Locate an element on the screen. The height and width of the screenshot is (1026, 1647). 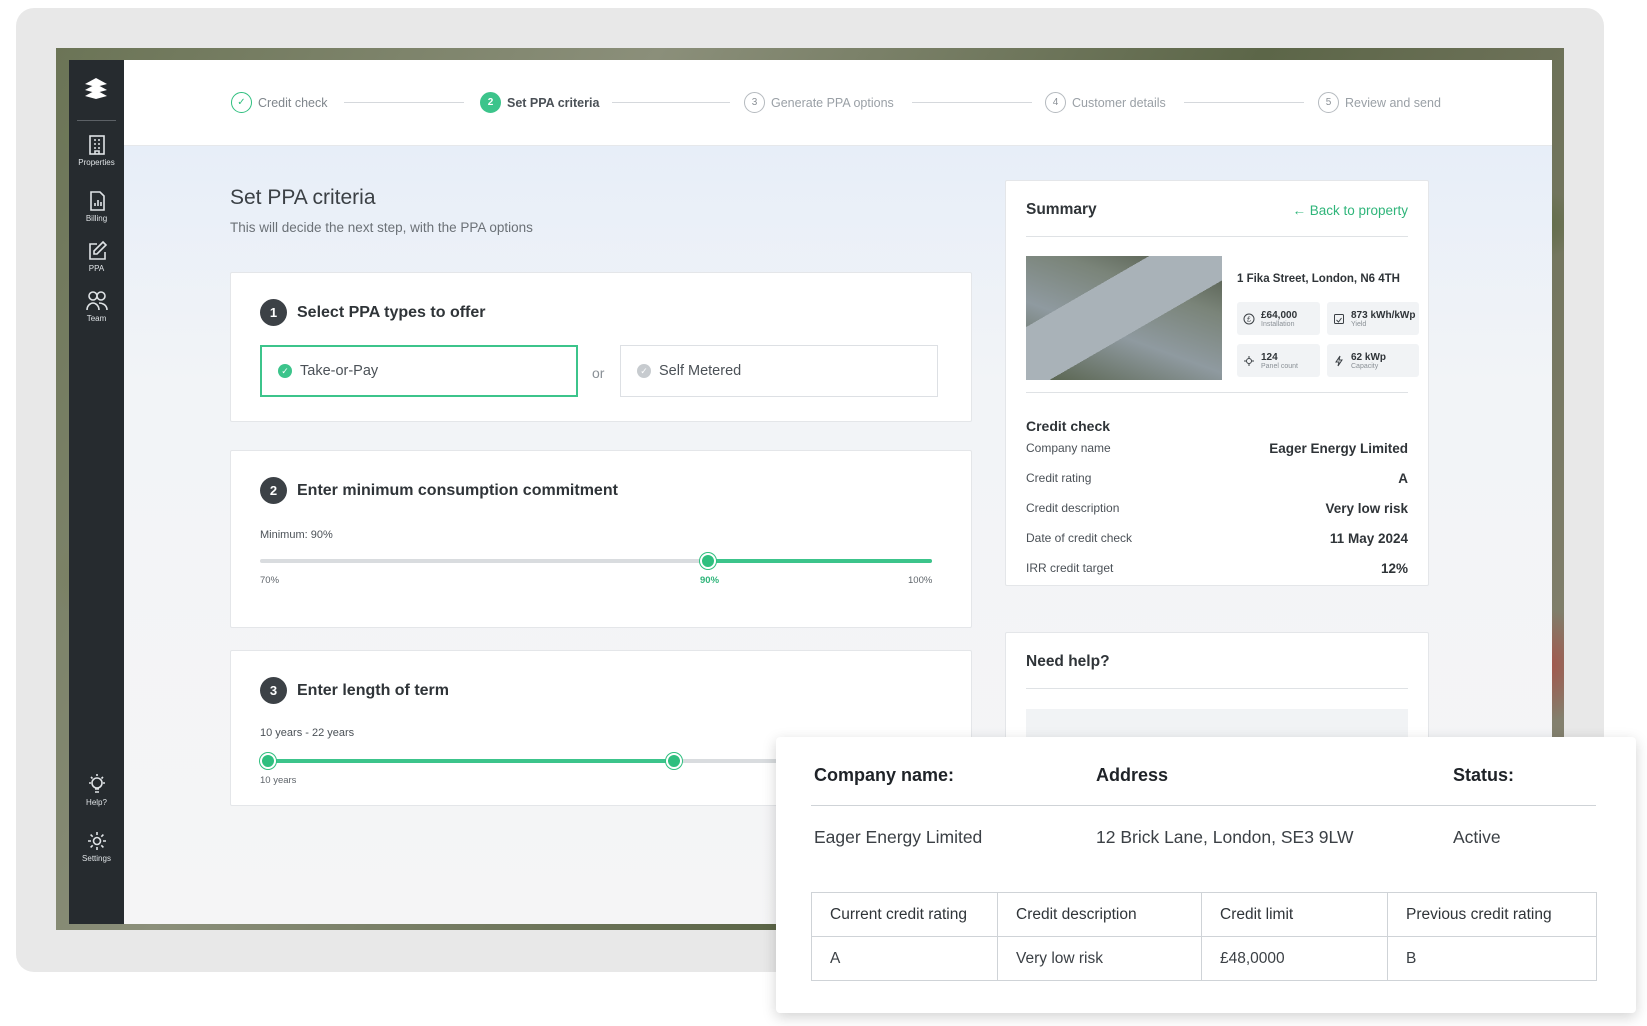
address-header: Address is located at coordinates (1132, 775).